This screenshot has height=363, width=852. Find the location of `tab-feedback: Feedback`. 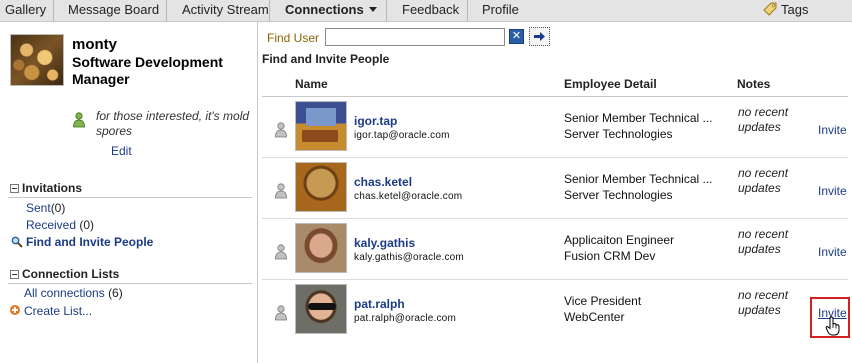

tab-feedback: Feedback is located at coordinates (427, 10).